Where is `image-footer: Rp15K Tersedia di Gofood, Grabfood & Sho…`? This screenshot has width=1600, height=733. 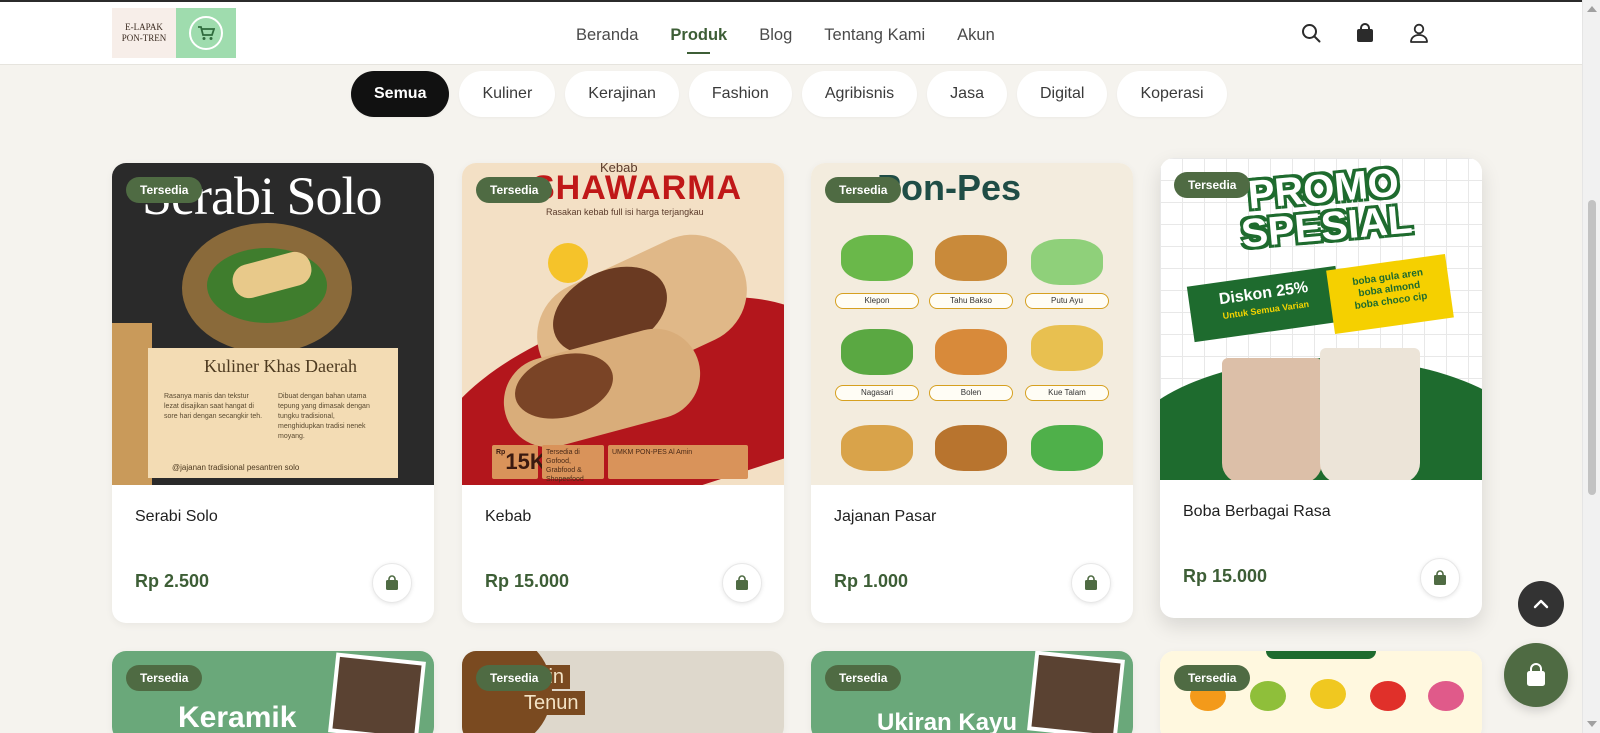 image-footer: Rp15K Tersedia di Gofood, Grabfood & Sho… is located at coordinates (620, 464).